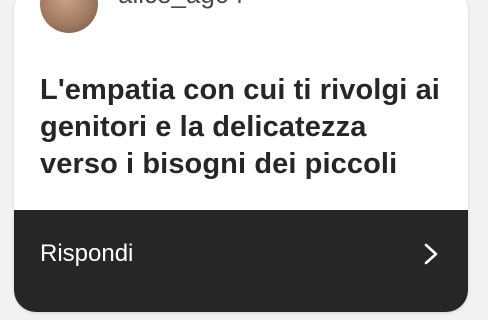  I want to click on chevron-right-icon, so click(431, 254).